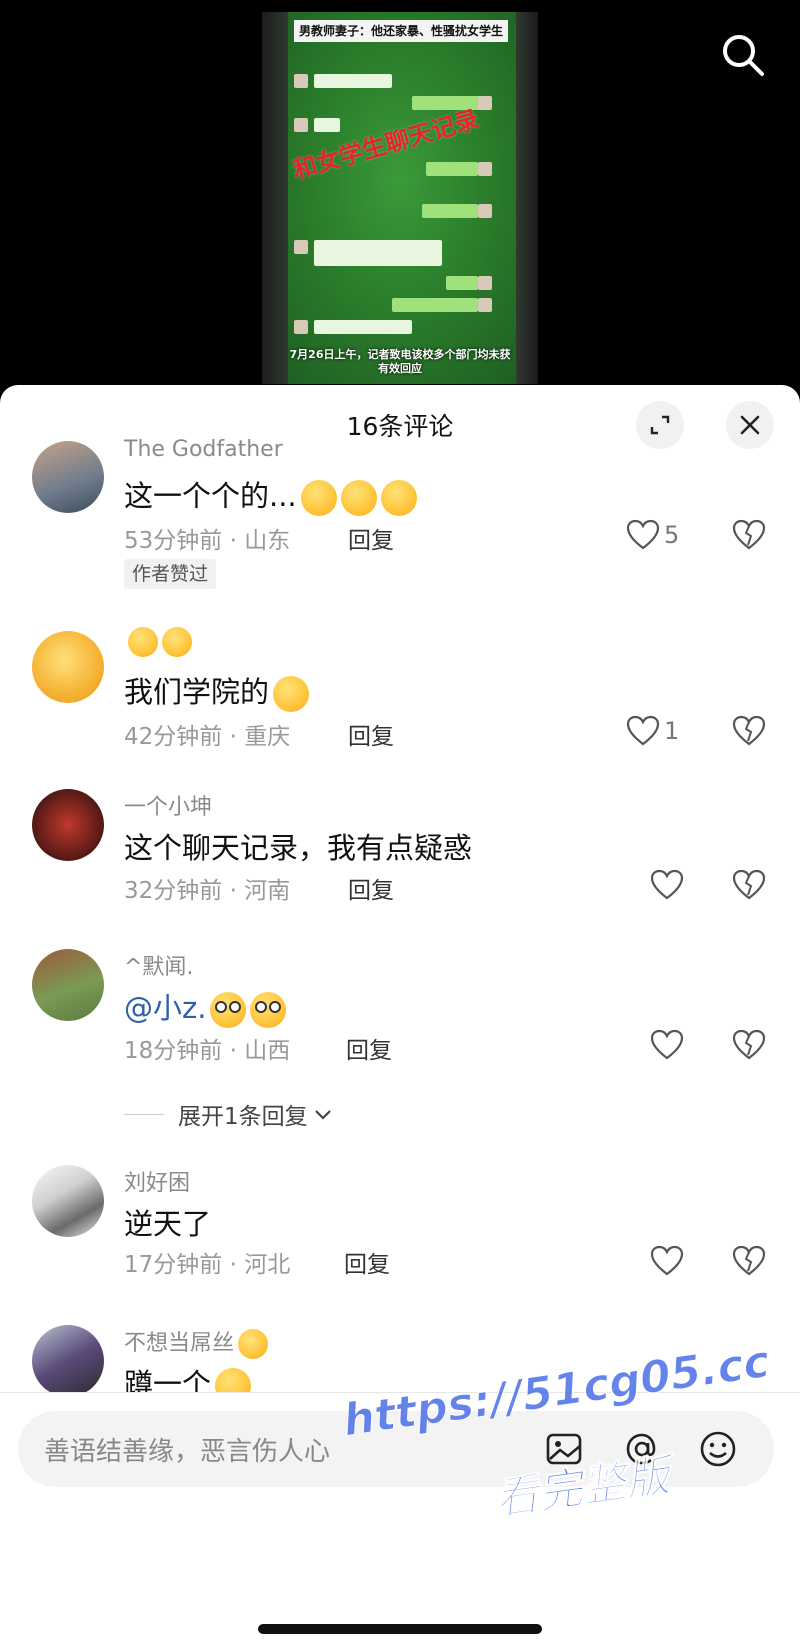  What do you see at coordinates (170, 574) in the screenshot?
I see `author-liked-badge: 作者赞过` at bounding box center [170, 574].